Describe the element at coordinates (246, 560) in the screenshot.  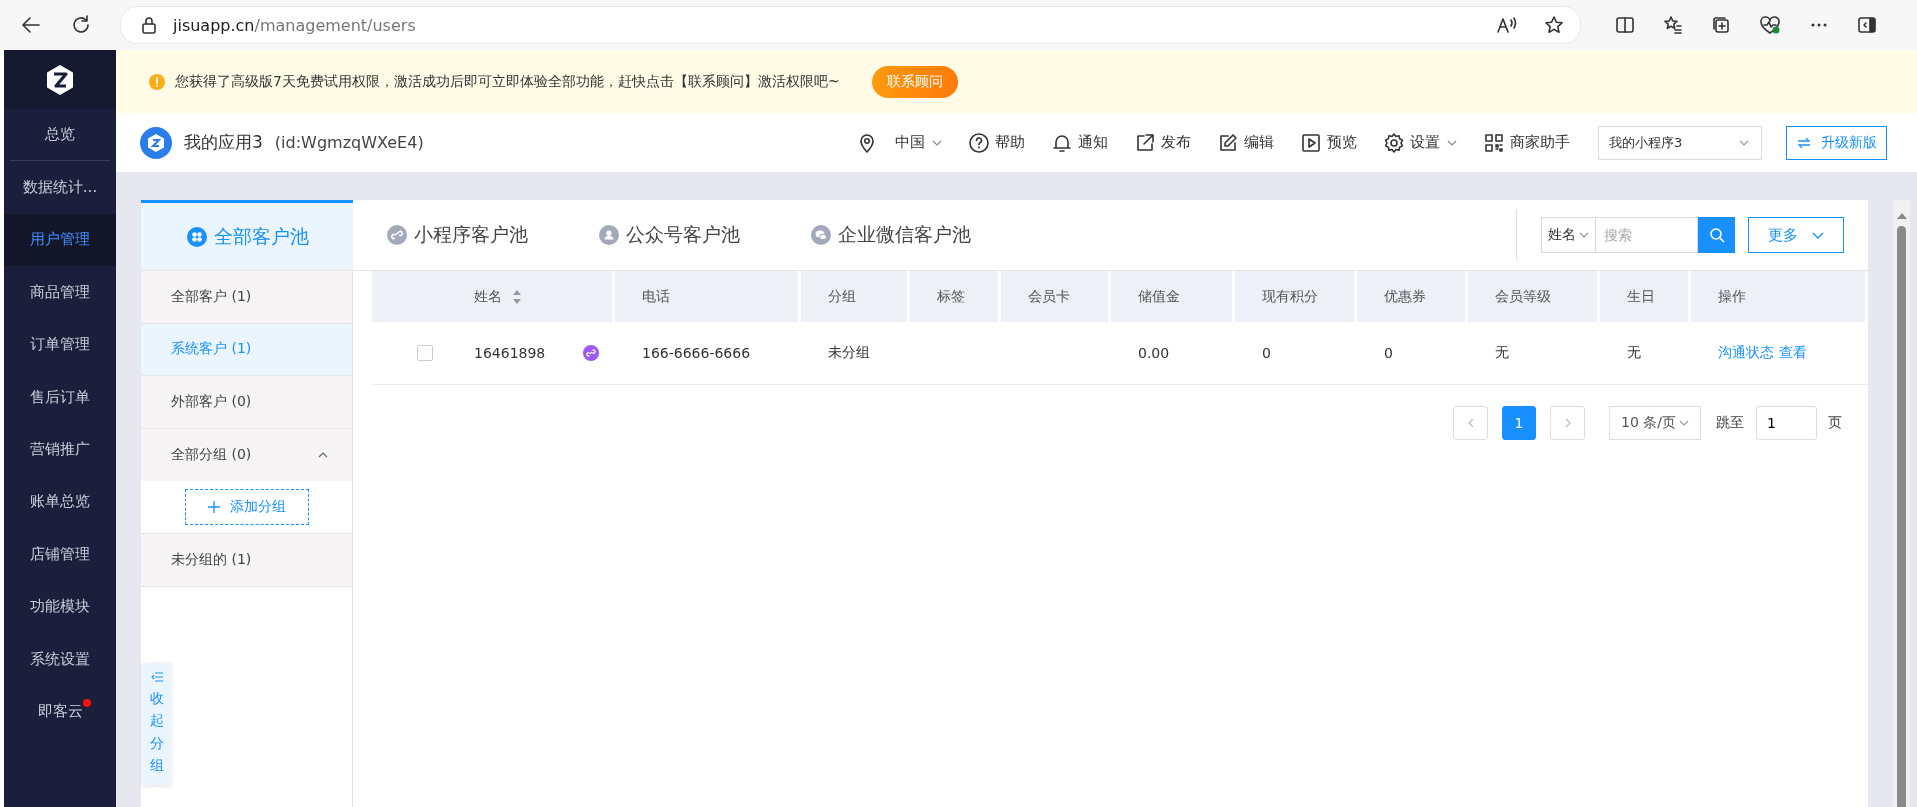
I see `group-item: 未分组的 (1)` at that location.